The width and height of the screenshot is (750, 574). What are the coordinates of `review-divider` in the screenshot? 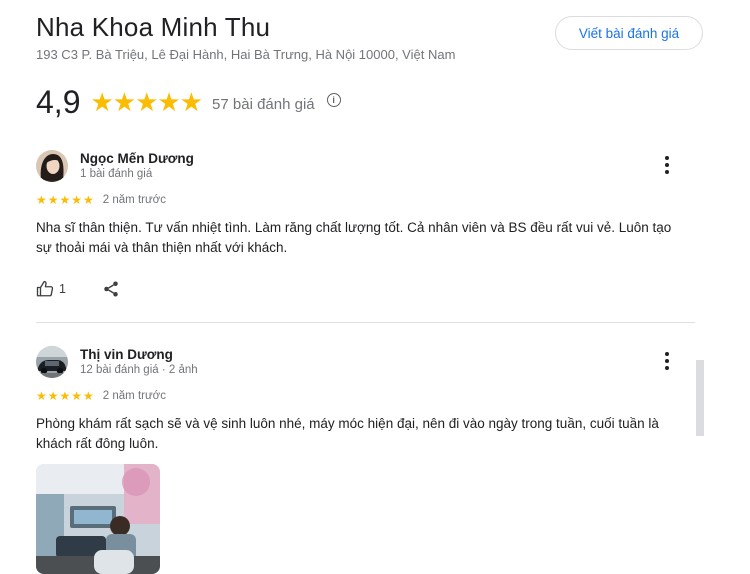 It's located at (365, 322).